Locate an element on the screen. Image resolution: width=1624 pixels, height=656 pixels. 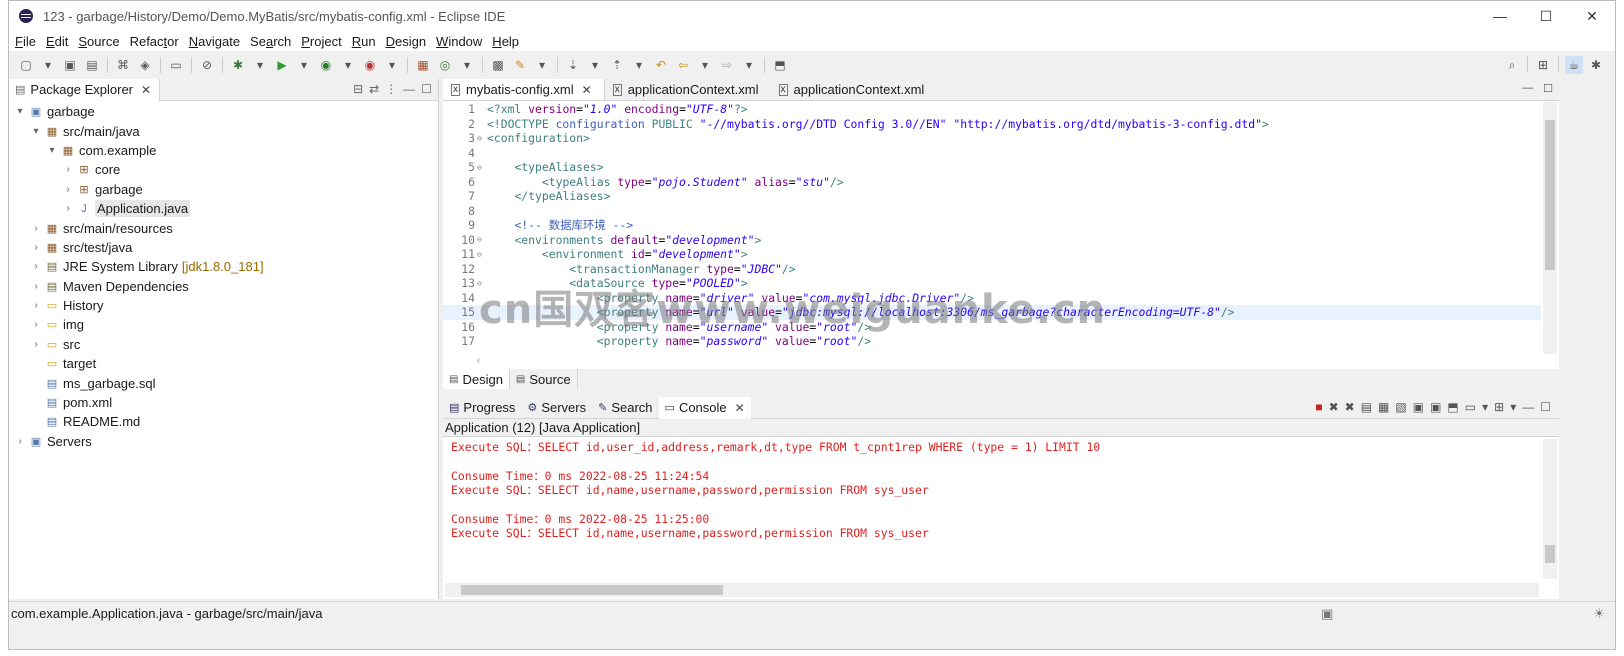
display-console-icon: ▭ is located at coordinates (1470, 407).